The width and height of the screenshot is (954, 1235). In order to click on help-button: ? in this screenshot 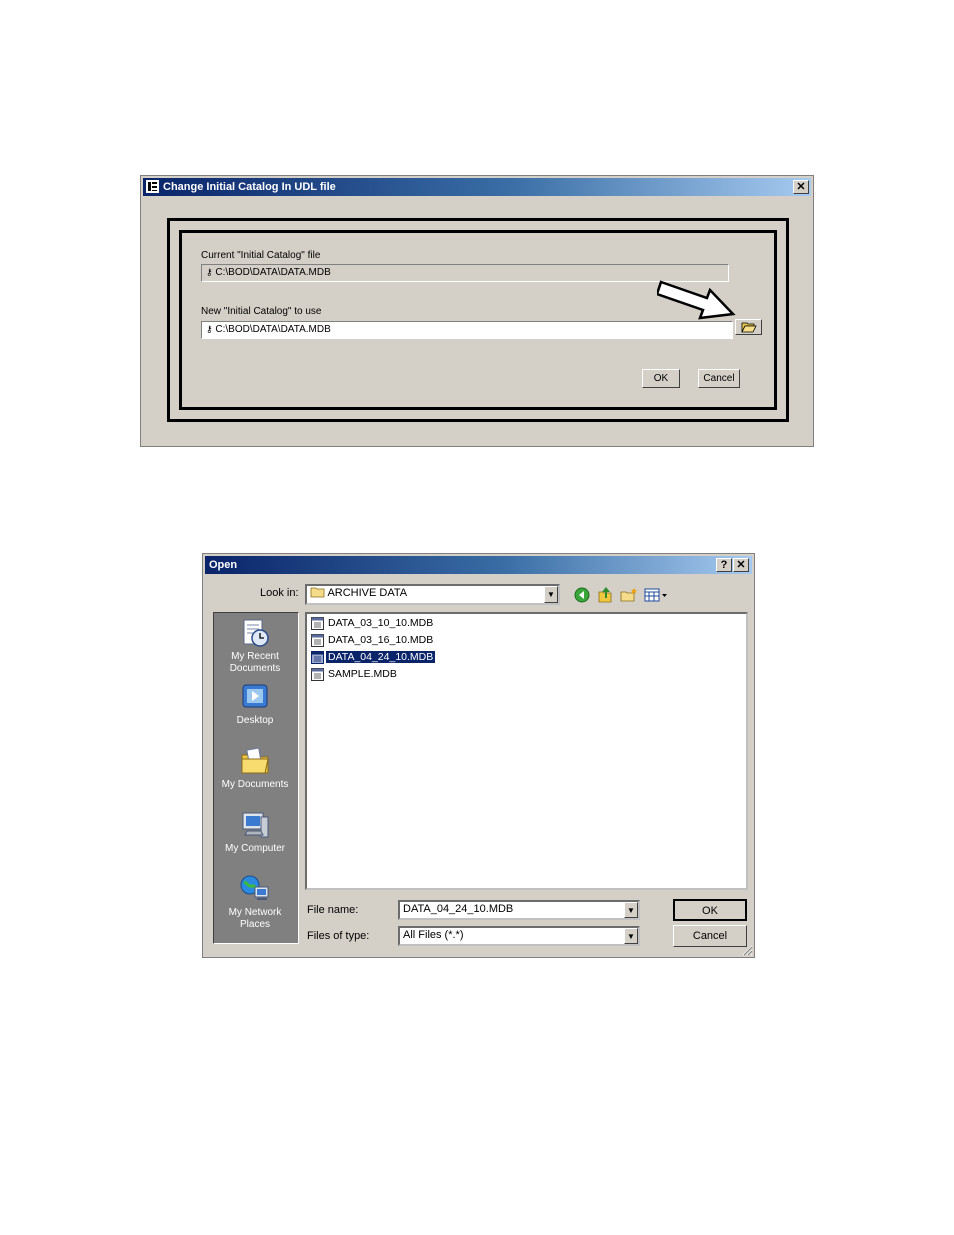, I will do `click(724, 565)`.